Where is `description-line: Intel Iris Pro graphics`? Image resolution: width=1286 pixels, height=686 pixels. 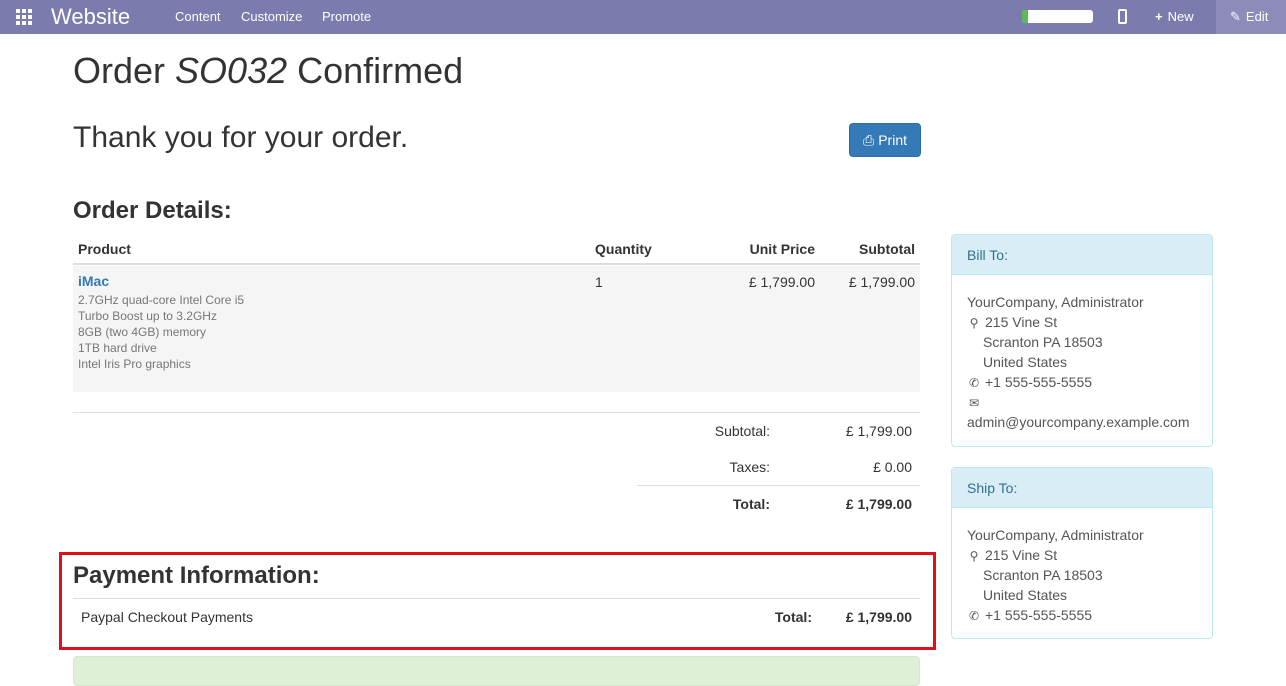
description-line: Intel Iris Pro graphics is located at coordinates (134, 364).